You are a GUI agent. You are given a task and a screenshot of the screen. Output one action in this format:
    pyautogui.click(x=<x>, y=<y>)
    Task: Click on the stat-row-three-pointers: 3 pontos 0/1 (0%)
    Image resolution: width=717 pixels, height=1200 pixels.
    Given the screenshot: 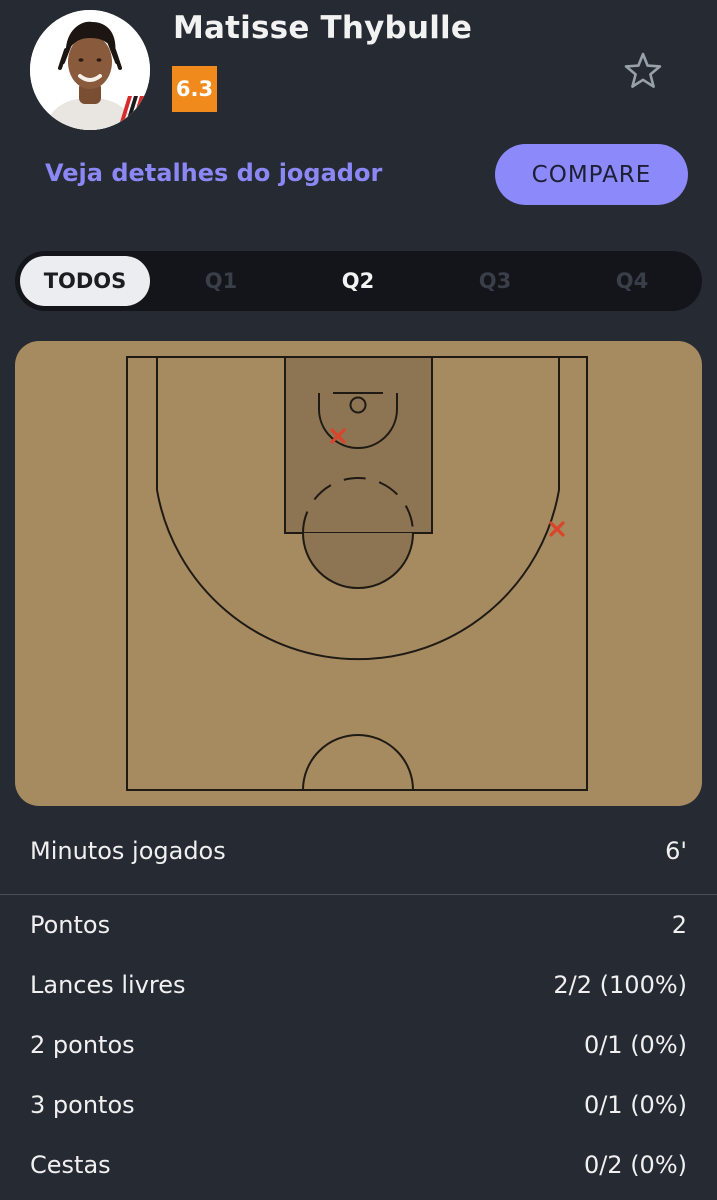 What is the action you would take?
    pyautogui.click(x=358, y=1107)
    